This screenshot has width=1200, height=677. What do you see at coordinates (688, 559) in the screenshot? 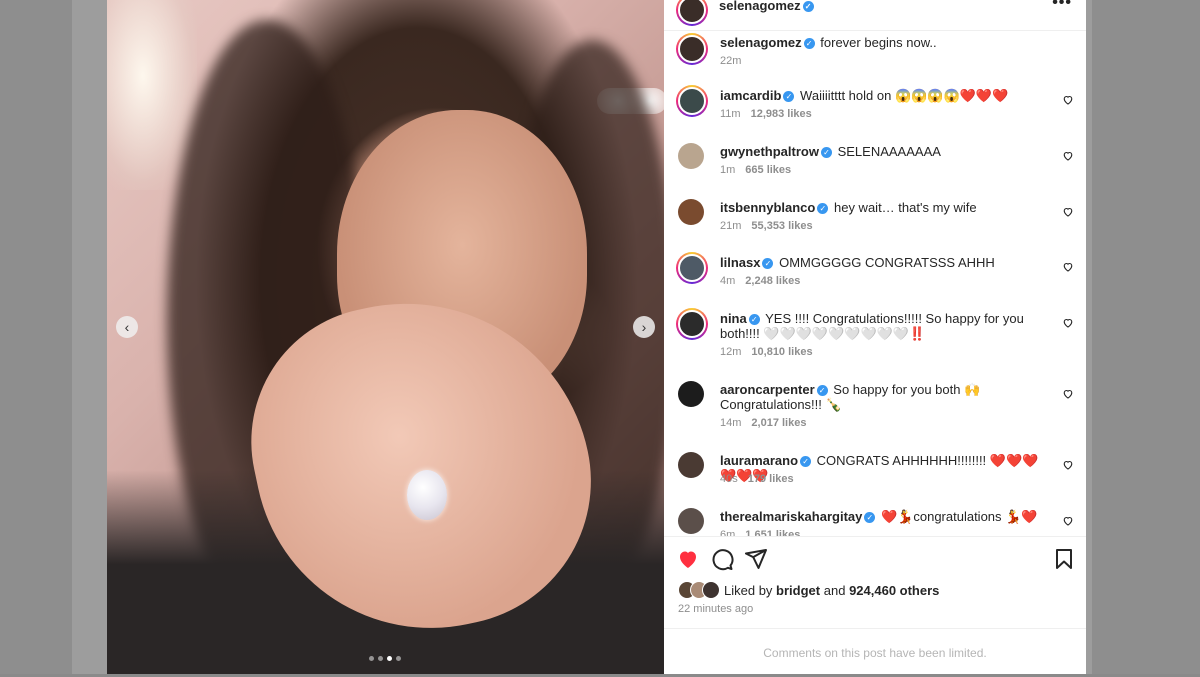
I see `heart-icon` at bounding box center [688, 559].